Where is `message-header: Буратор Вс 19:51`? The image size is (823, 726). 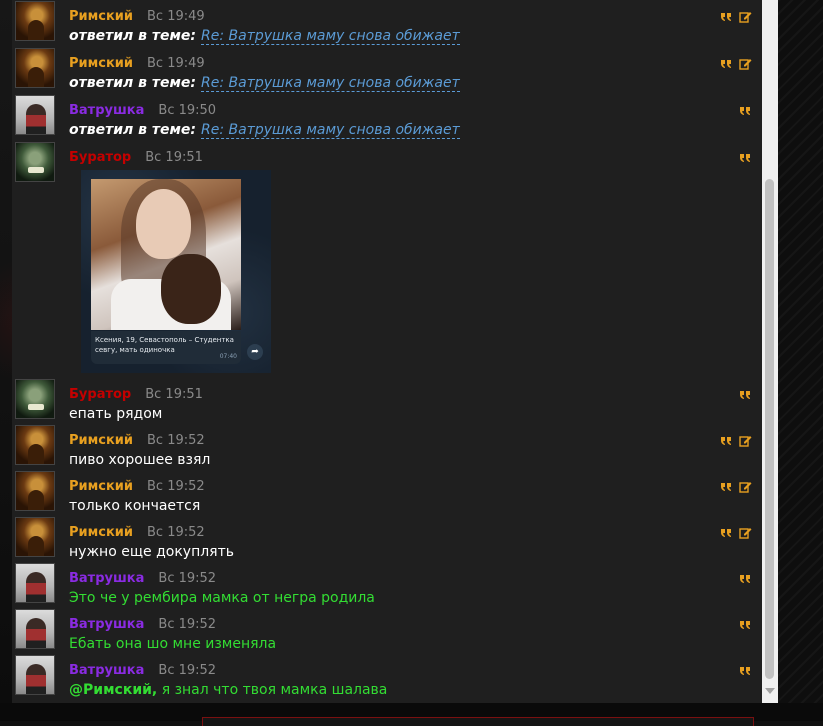 message-header: Буратор Вс 19:51 is located at coordinates (136, 395).